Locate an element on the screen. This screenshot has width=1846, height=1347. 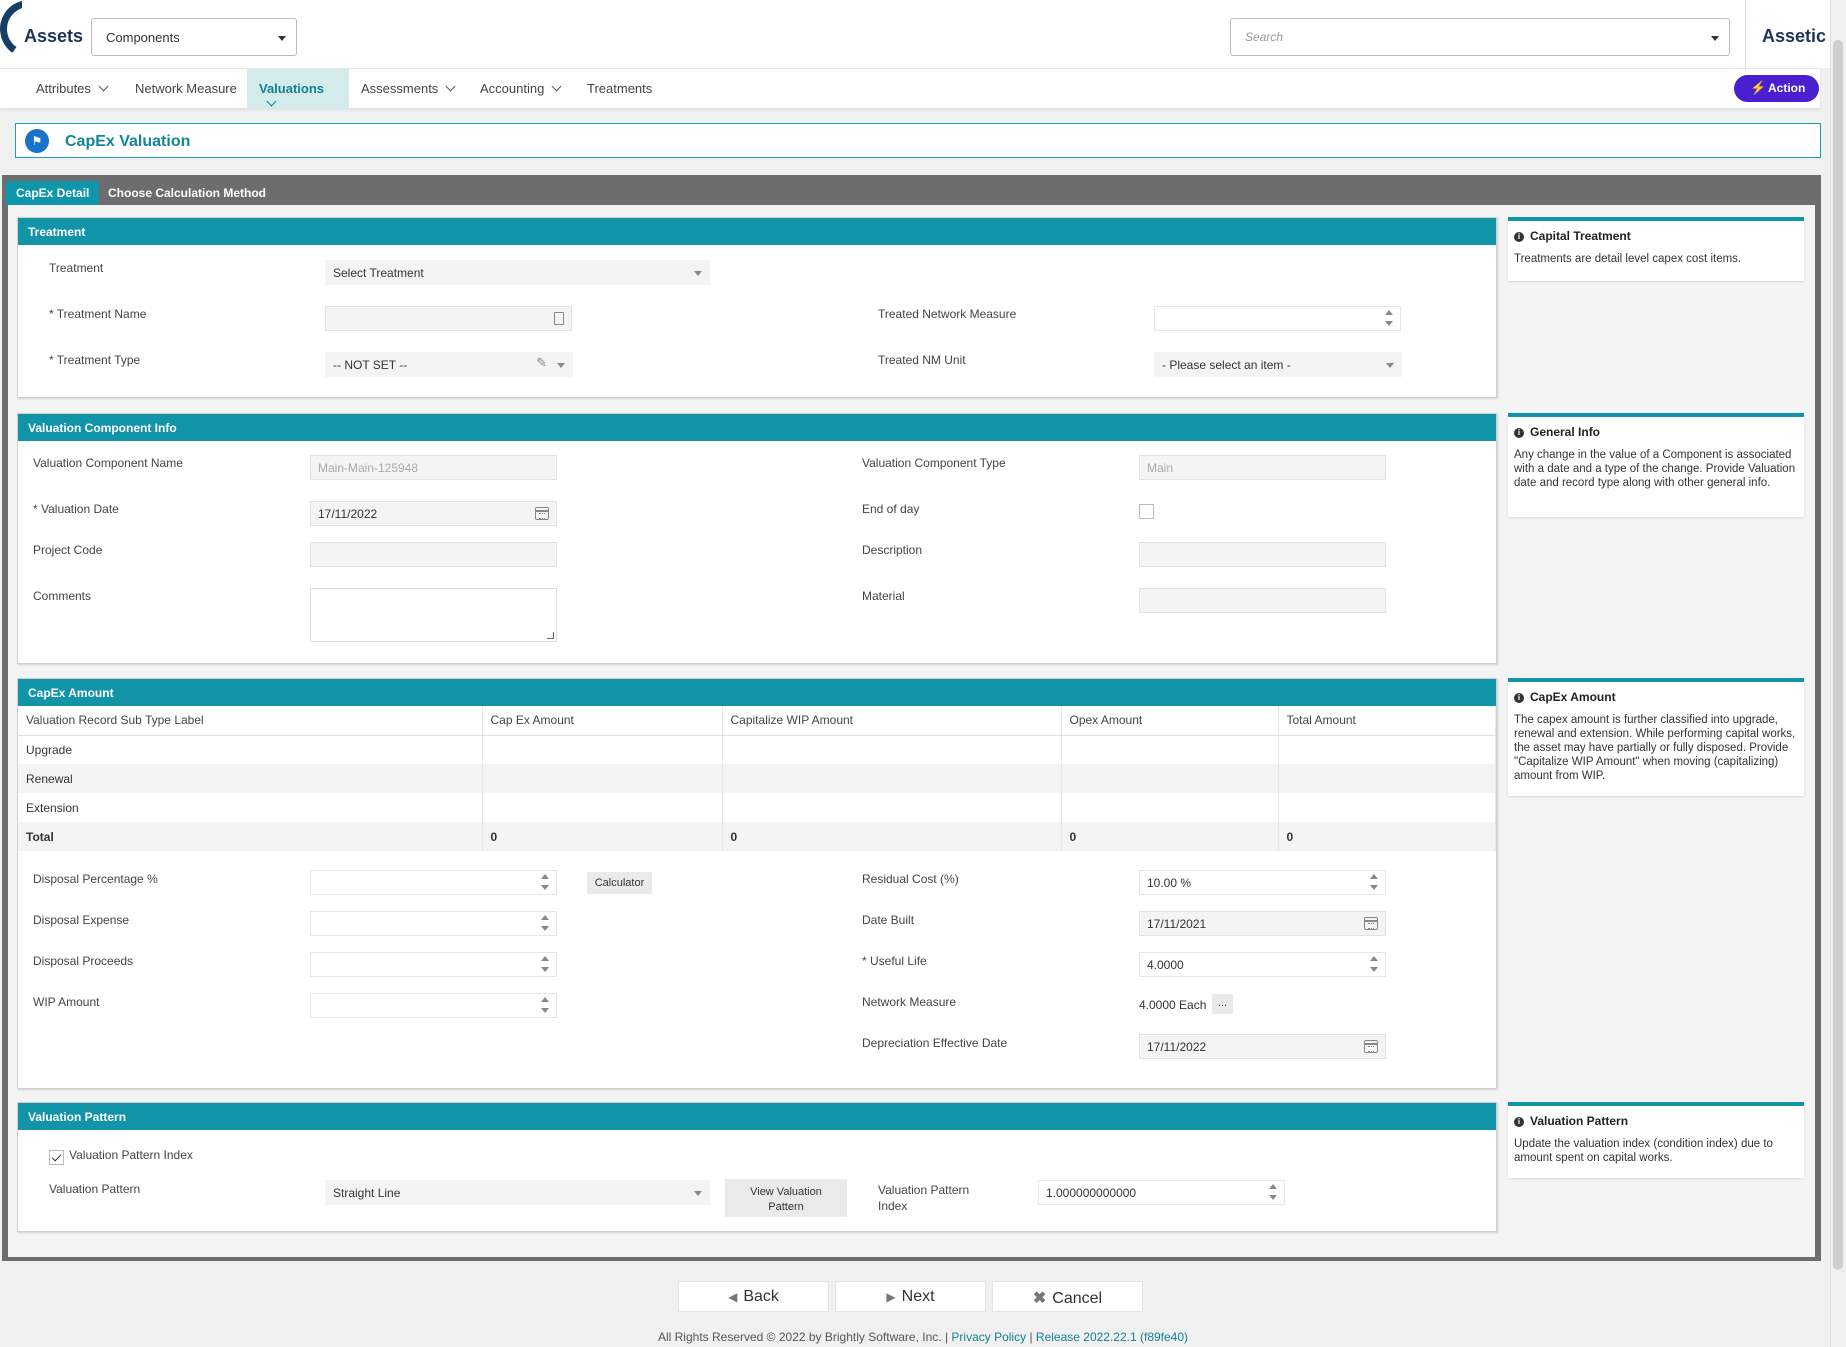
comments-textarea is located at coordinates (433, 615).